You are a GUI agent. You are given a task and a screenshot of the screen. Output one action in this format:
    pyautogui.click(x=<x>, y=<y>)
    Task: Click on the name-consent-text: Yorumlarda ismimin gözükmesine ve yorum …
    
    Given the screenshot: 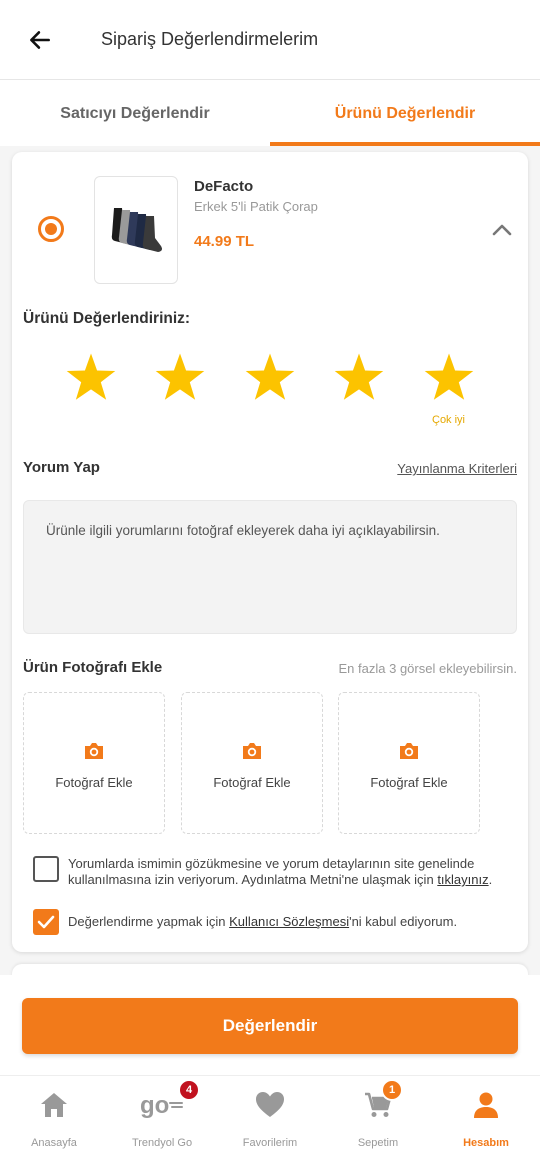 What is the action you would take?
    pyautogui.click(x=271, y=871)
    